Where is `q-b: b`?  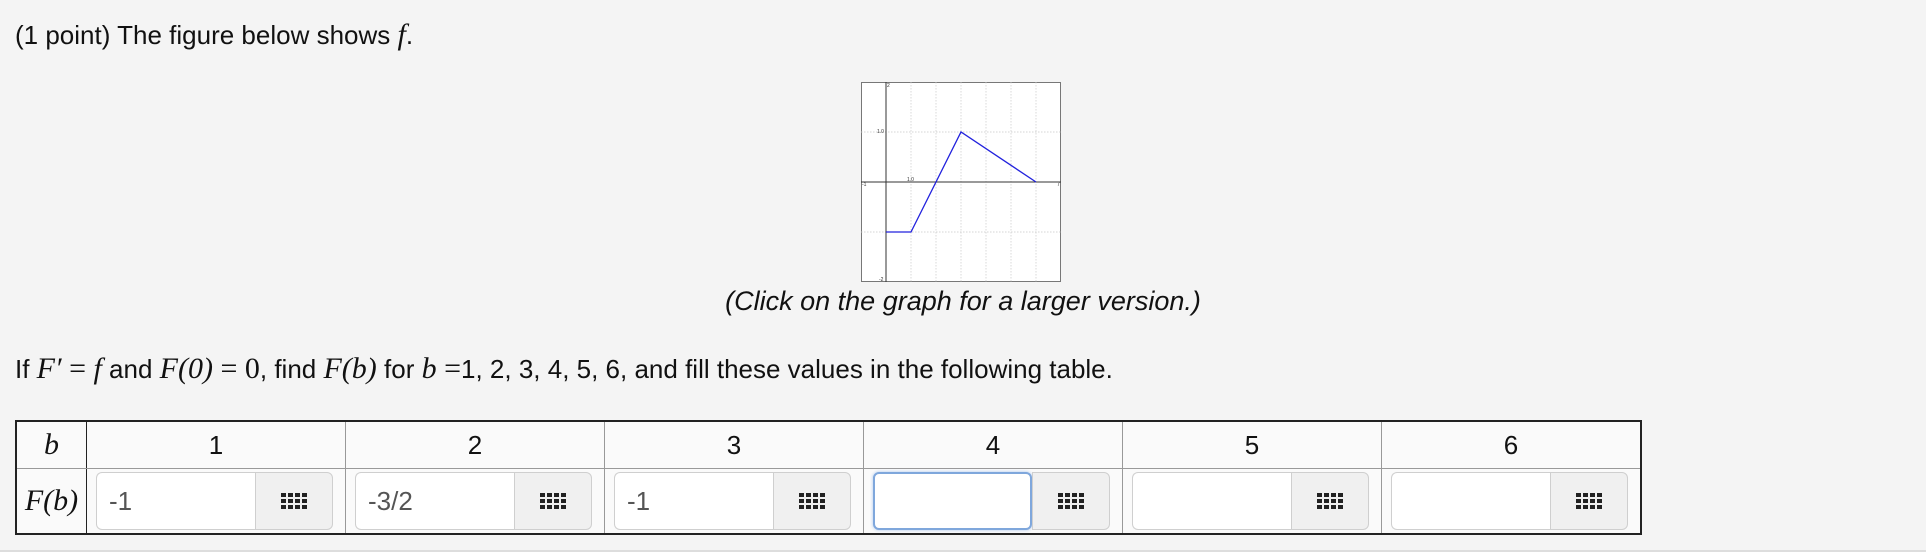 q-b: b is located at coordinates (429, 368).